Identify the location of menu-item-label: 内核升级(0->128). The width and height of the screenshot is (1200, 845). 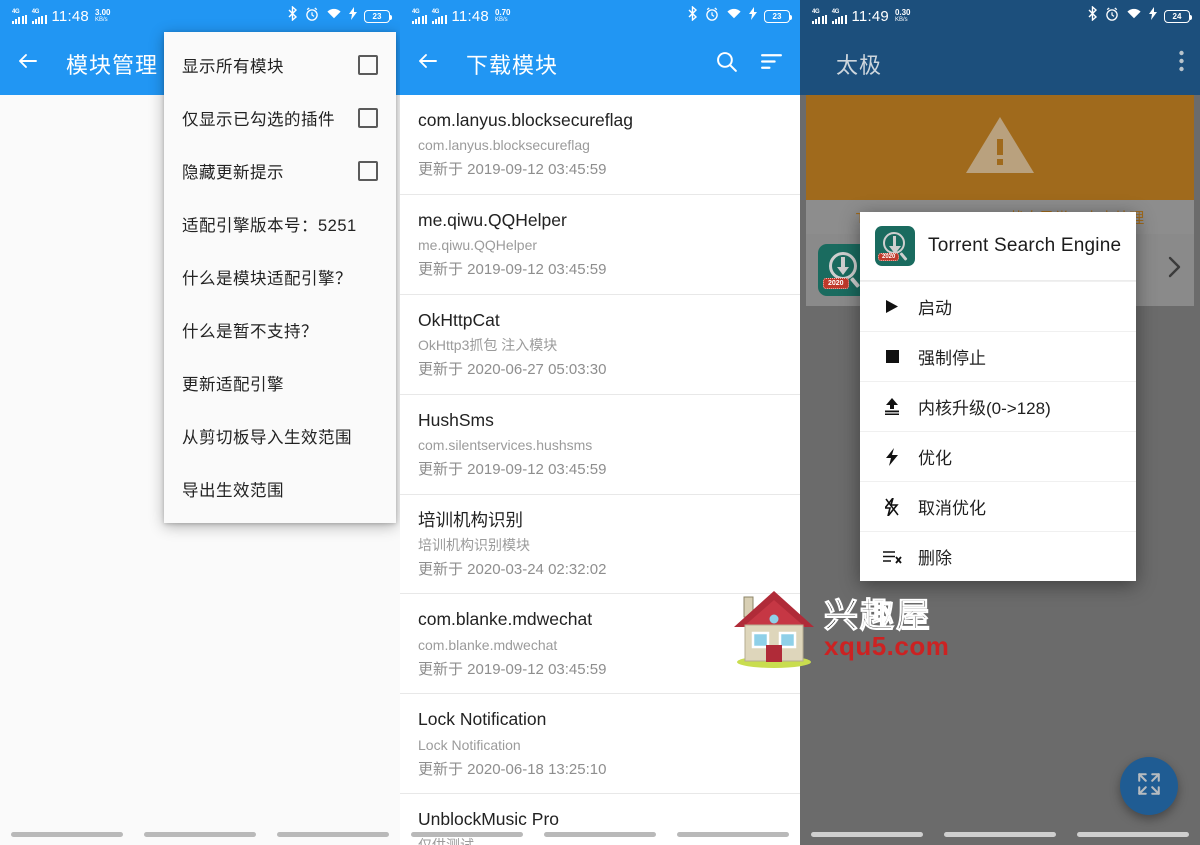
(984, 408).